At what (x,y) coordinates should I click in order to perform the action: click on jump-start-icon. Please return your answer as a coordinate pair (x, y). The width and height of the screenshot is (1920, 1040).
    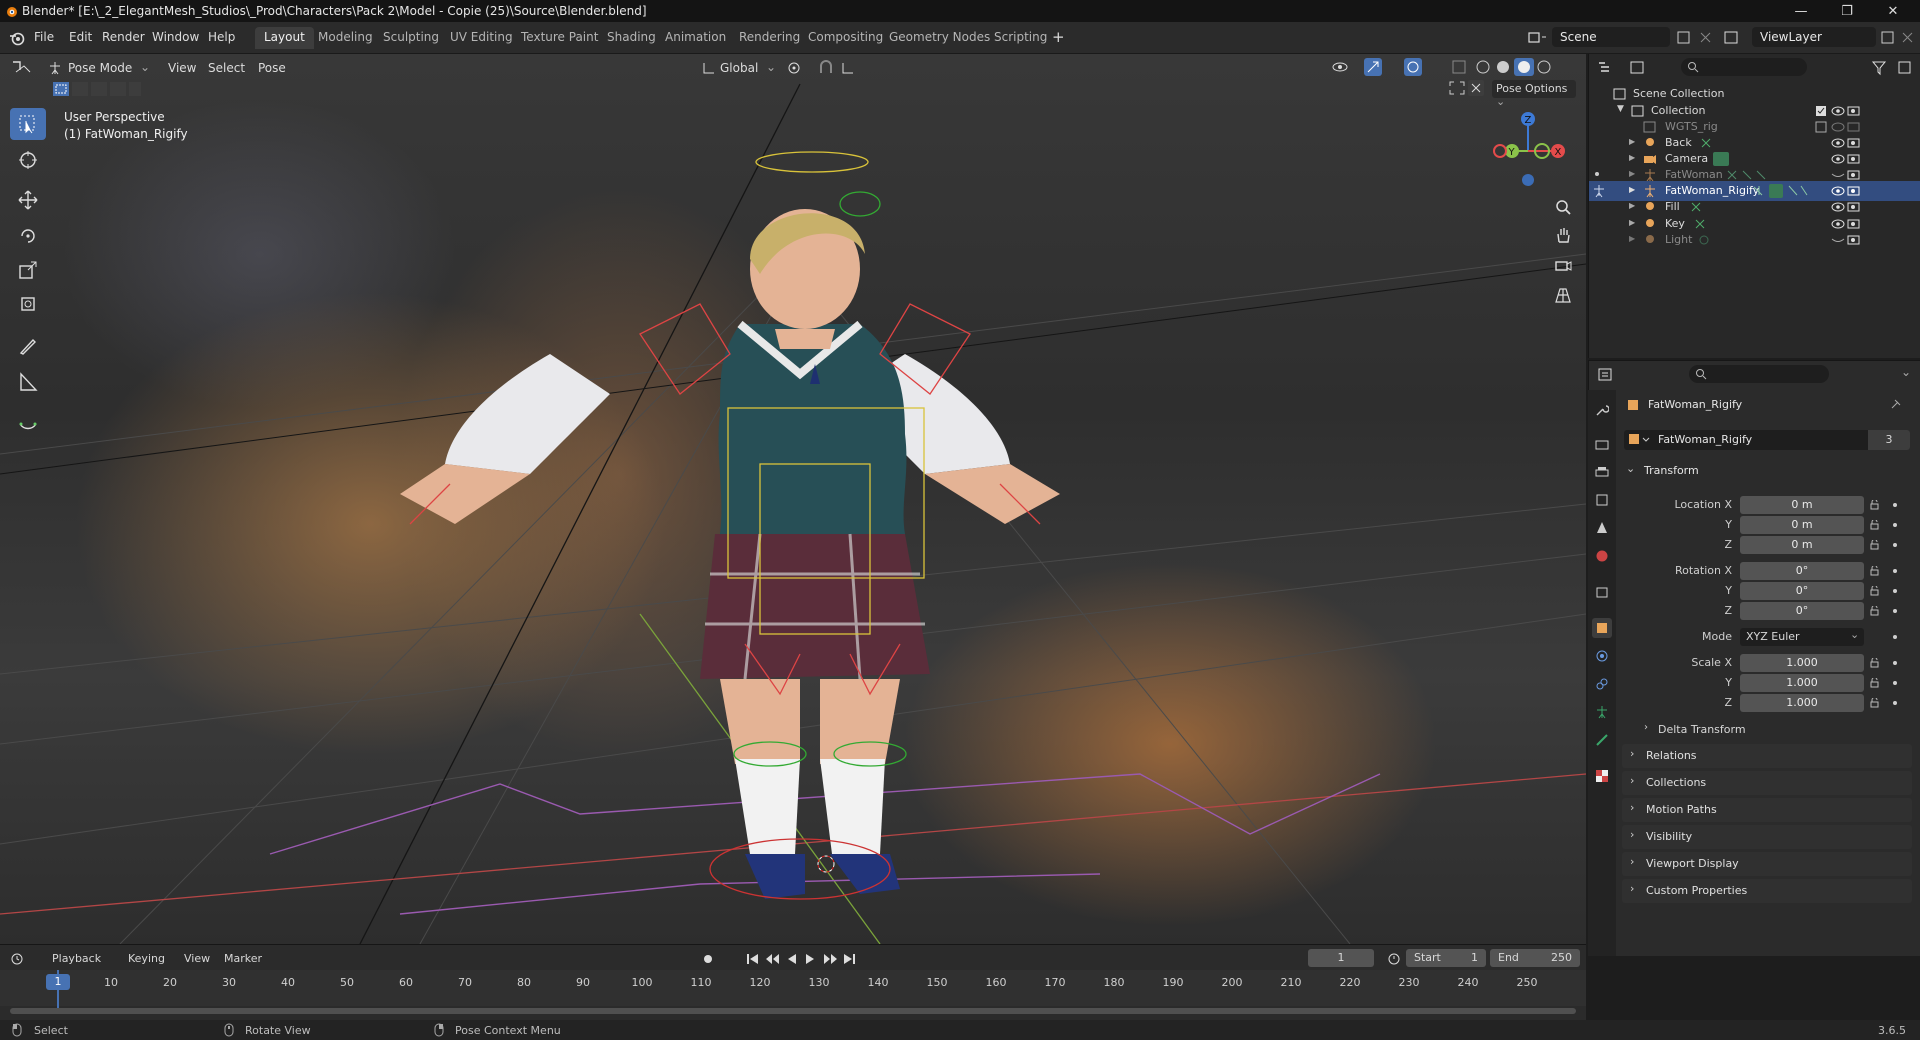
    Looking at the image, I should click on (752, 959).